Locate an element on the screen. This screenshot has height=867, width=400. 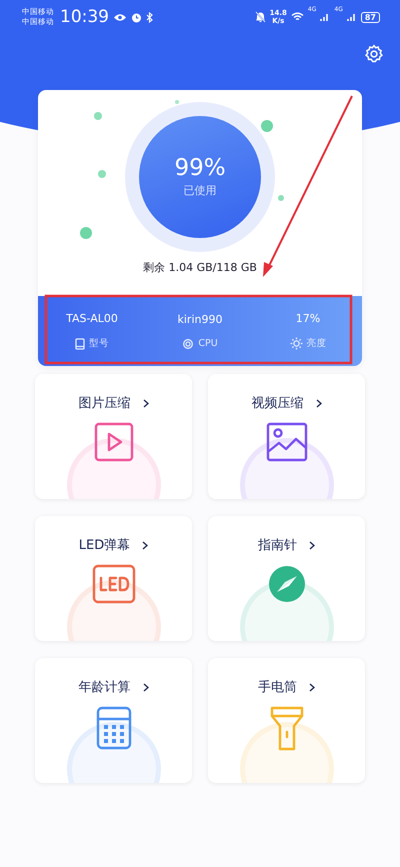
bluetooth-icon is located at coordinates (149, 17).